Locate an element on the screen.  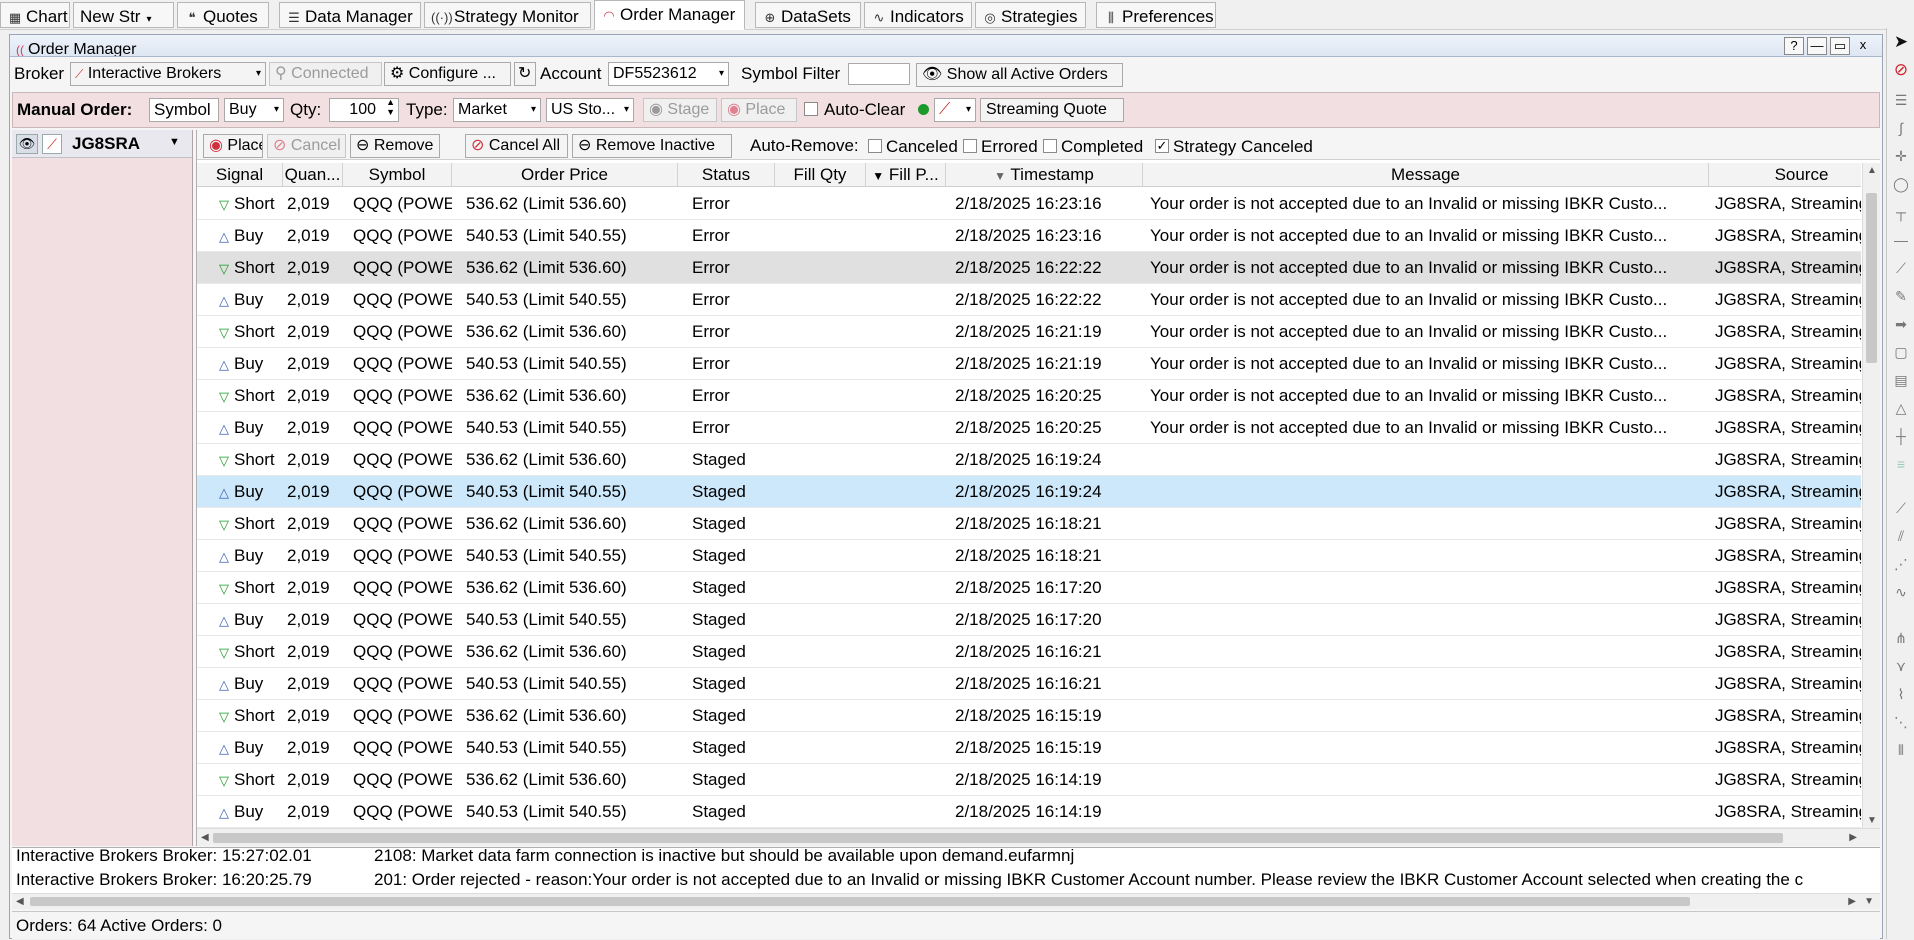
column-header-timestamp: ▼ Timestamp is located at coordinates (1044, 175).